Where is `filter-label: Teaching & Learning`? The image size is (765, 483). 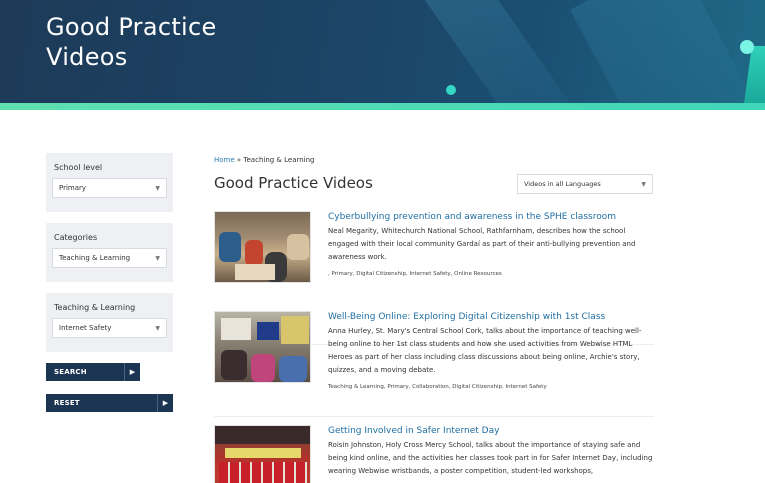 filter-label: Teaching & Learning is located at coordinates (95, 307).